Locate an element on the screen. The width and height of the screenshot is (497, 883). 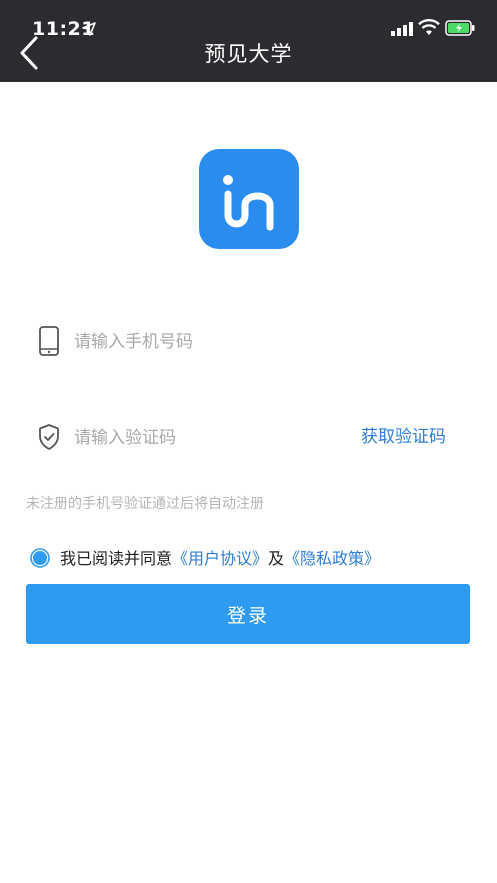
user-agreement-link: 《用户协议》 is located at coordinates (220, 558).